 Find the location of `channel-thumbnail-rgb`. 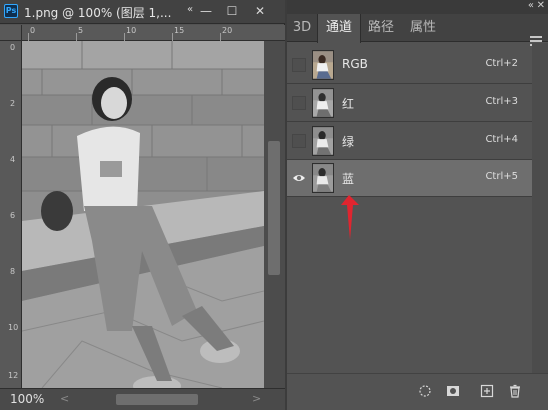

channel-thumbnail-rgb is located at coordinates (323, 65).